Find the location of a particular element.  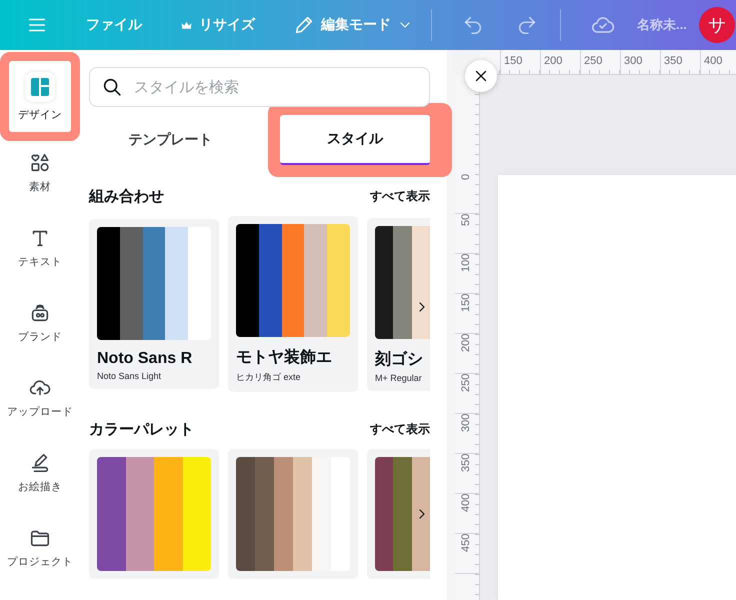

tab: スタイル is located at coordinates (355, 140).